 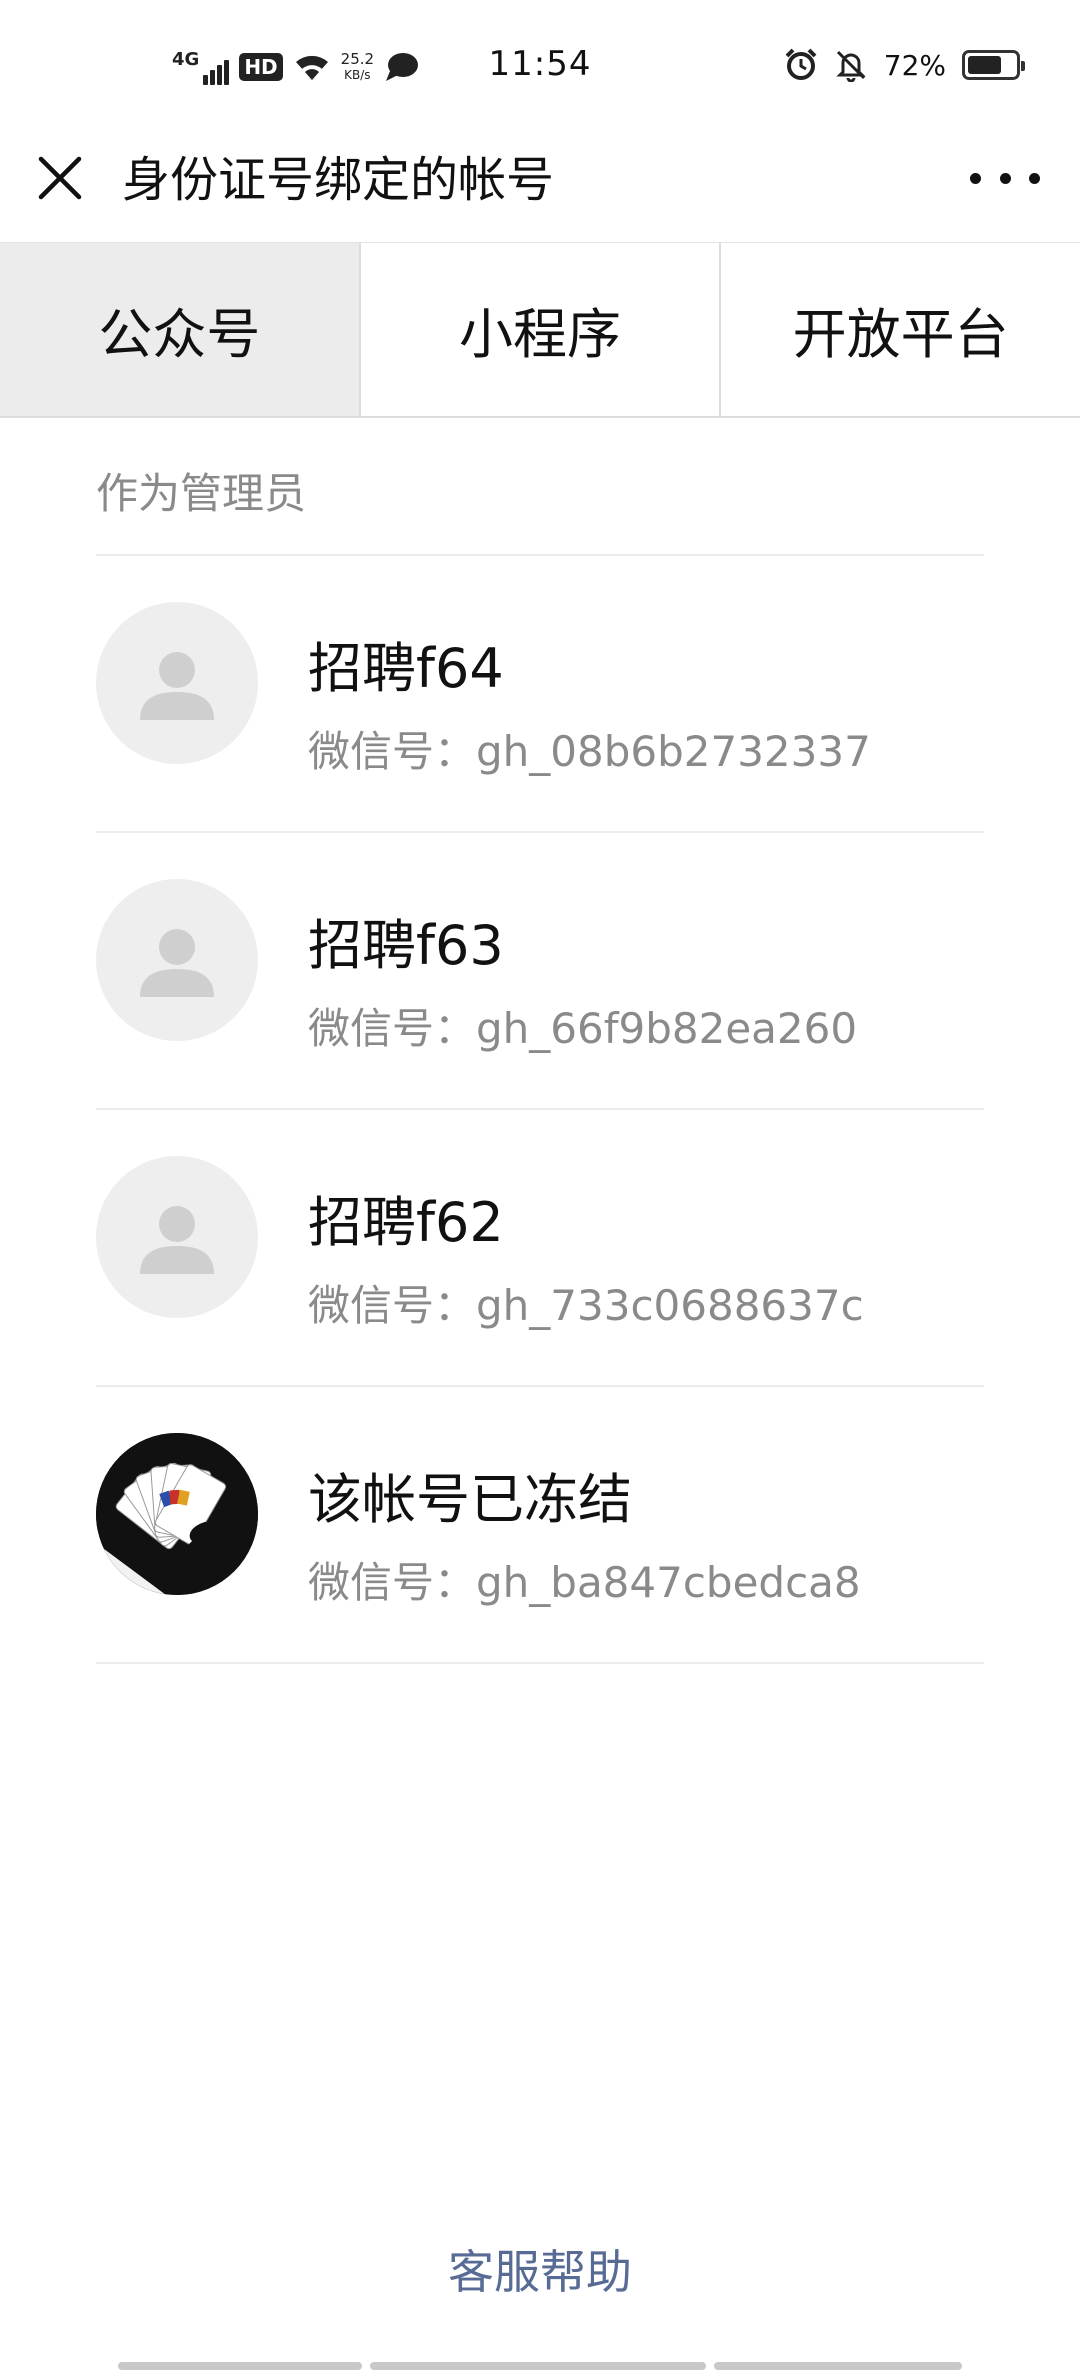 I want to click on status-right-icons: 72%, so click(x=904, y=65).